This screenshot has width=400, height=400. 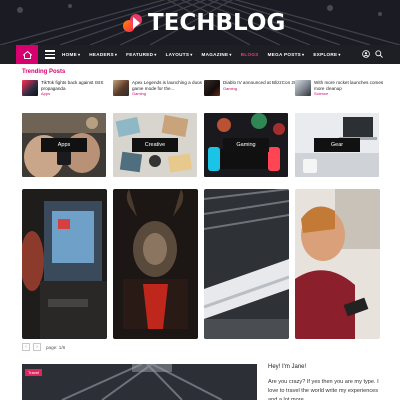 What do you see at coordinates (26, 347) in the screenshot?
I see `prev-page-button: ‹` at bounding box center [26, 347].